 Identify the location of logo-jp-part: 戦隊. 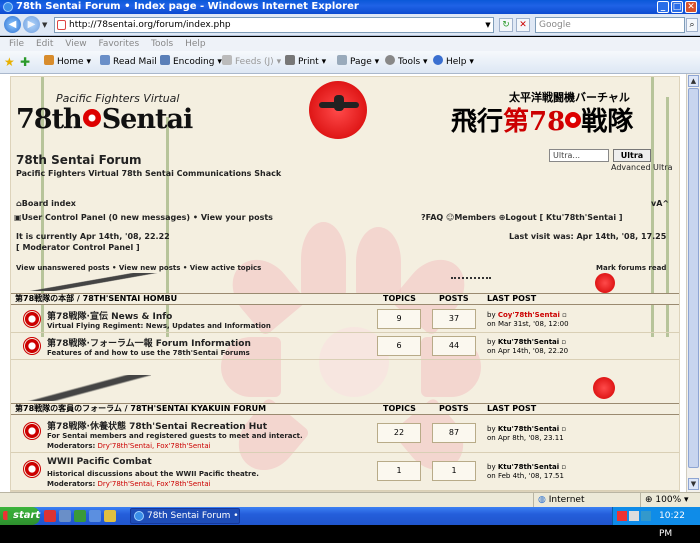
(607, 122).